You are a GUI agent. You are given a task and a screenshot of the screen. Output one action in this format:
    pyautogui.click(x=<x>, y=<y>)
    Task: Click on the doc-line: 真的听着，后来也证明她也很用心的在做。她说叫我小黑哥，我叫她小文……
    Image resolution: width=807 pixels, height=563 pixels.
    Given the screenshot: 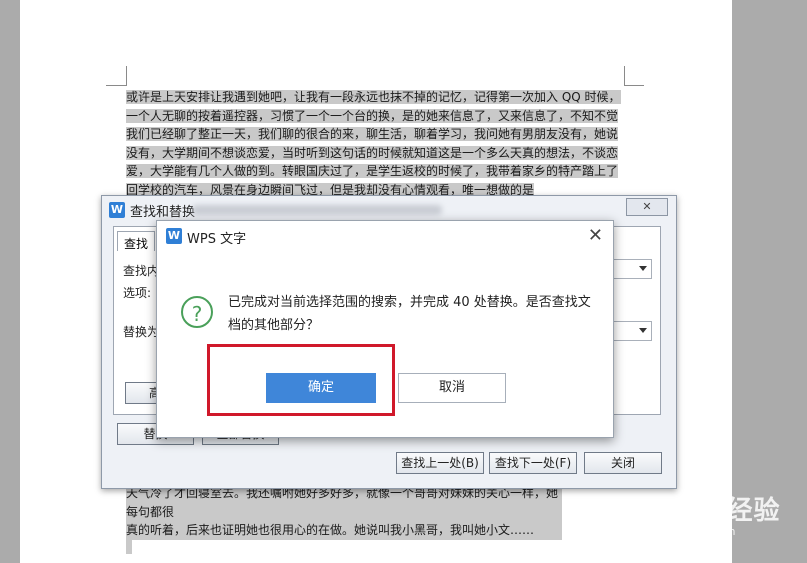 What is the action you would take?
    pyautogui.click(x=330, y=530)
    